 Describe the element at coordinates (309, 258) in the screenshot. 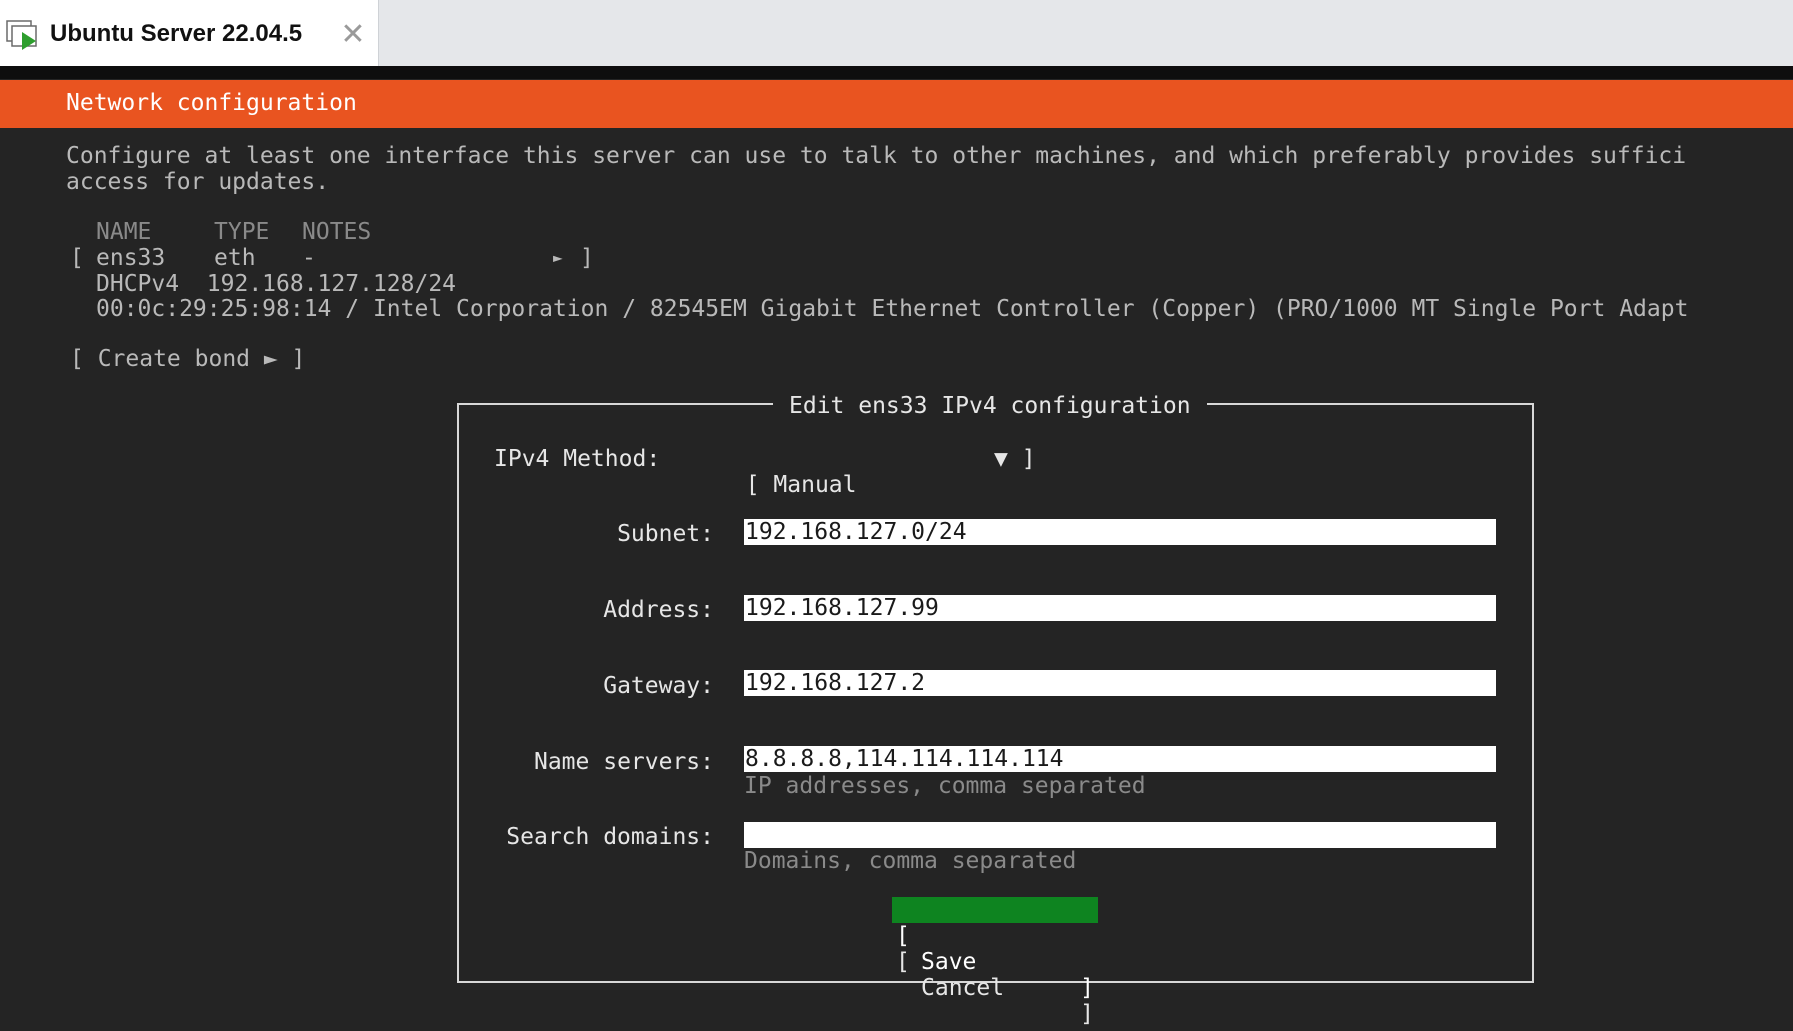

I see `interface-notes: -` at that location.